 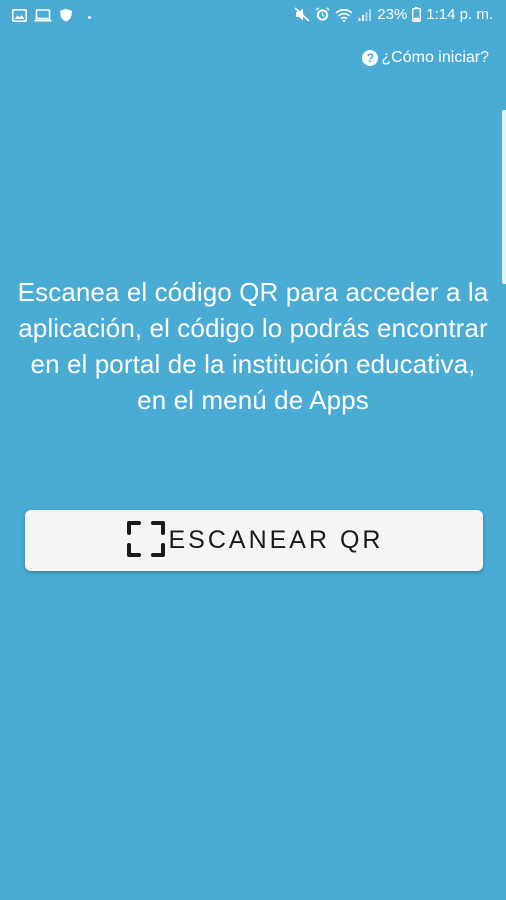 I want to click on alarm-icon, so click(x=322, y=14).